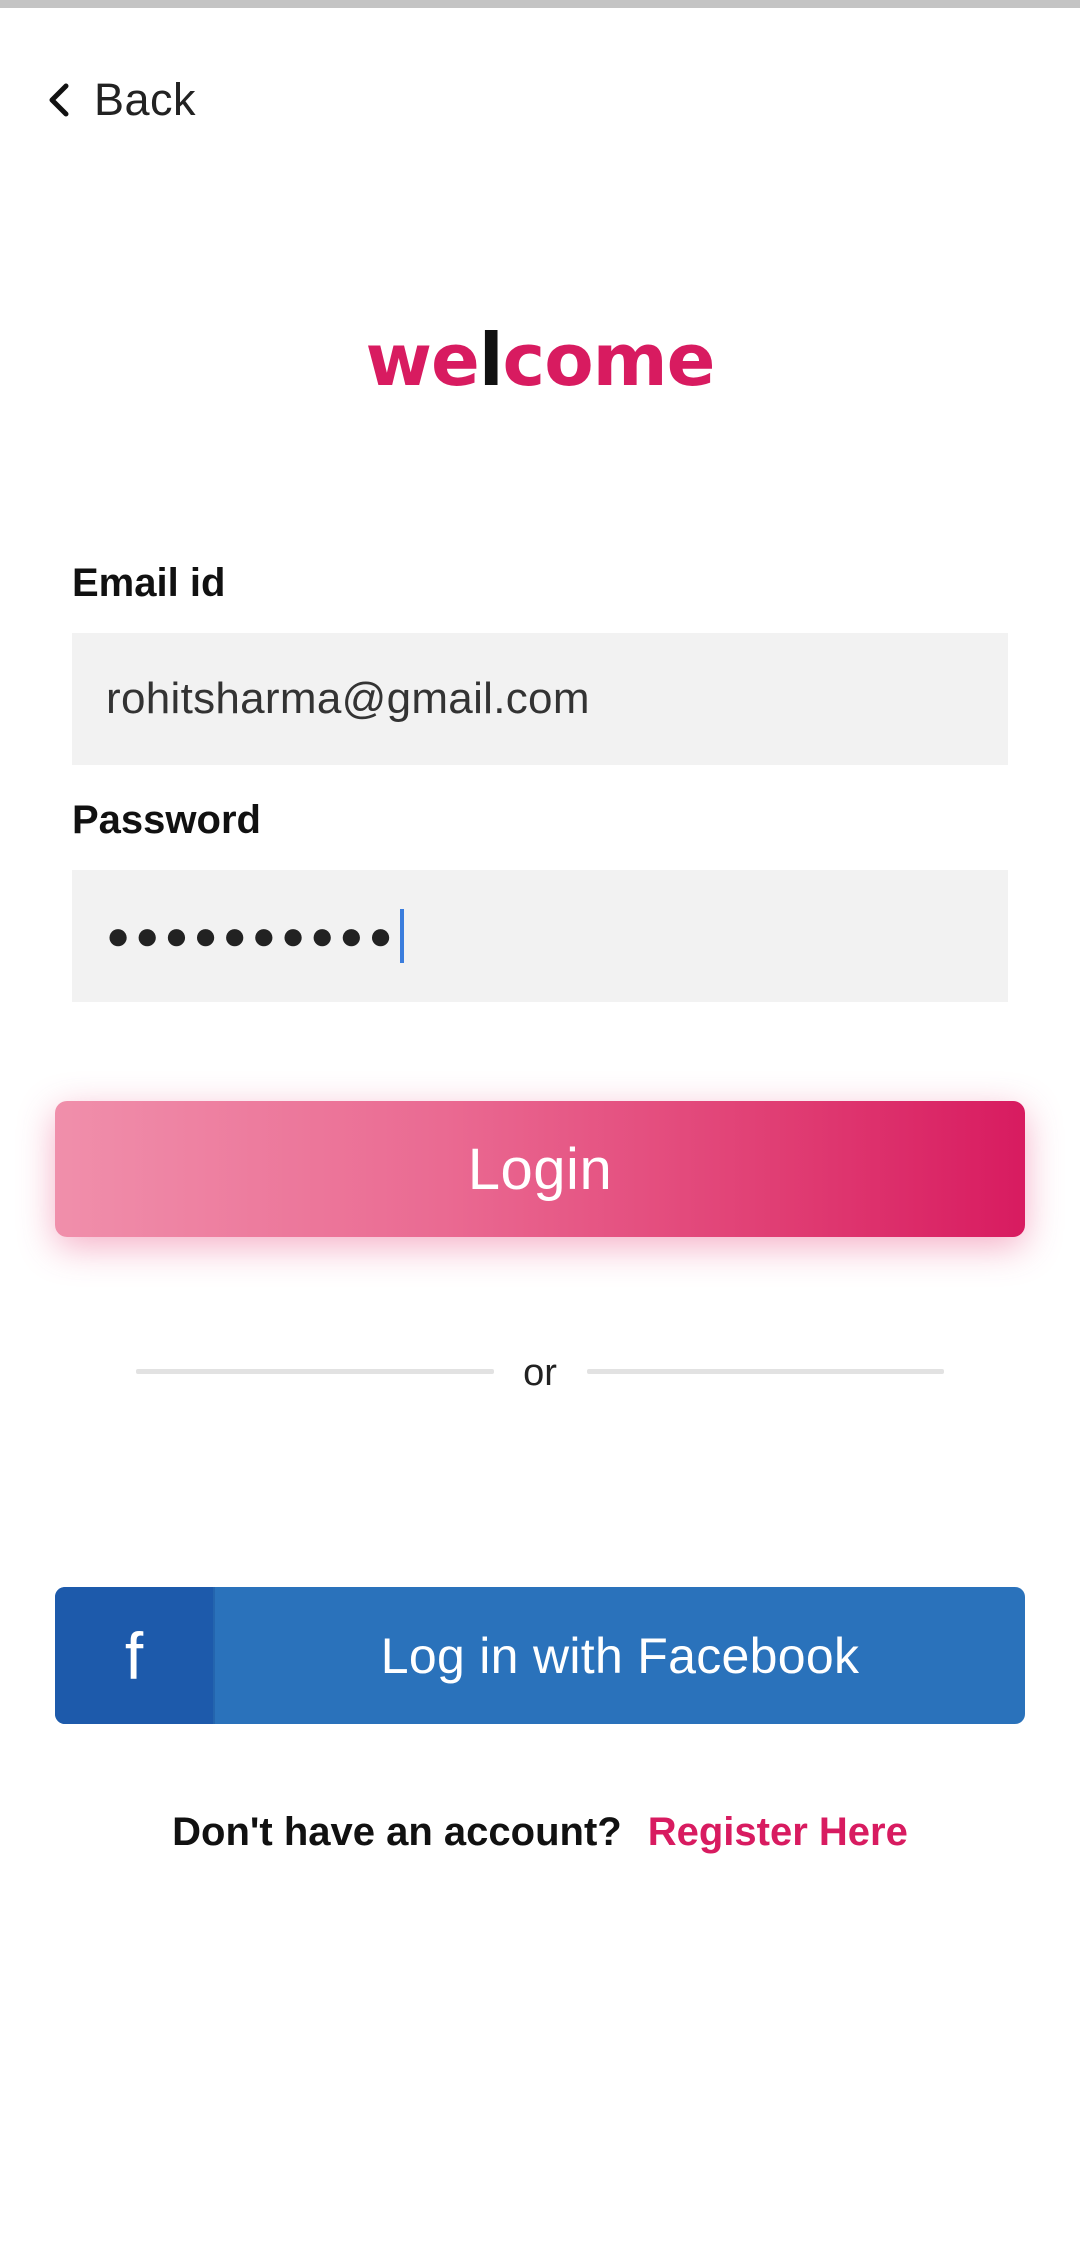  Describe the element at coordinates (401, 936) in the screenshot. I see `text-caret` at that location.